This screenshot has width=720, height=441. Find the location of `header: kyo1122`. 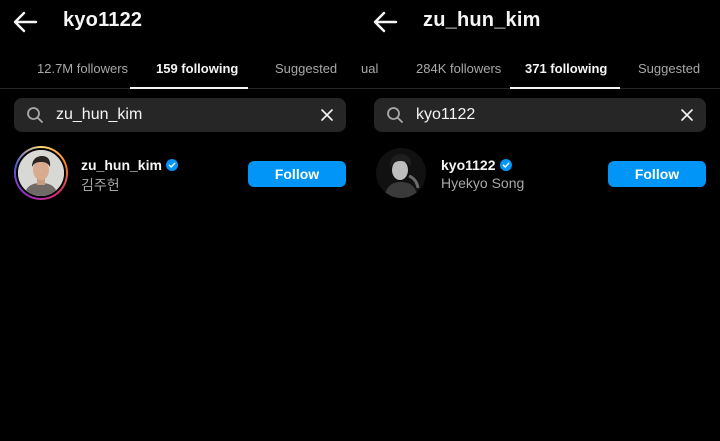

header: kyo1122 is located at coordinates (180, 22).